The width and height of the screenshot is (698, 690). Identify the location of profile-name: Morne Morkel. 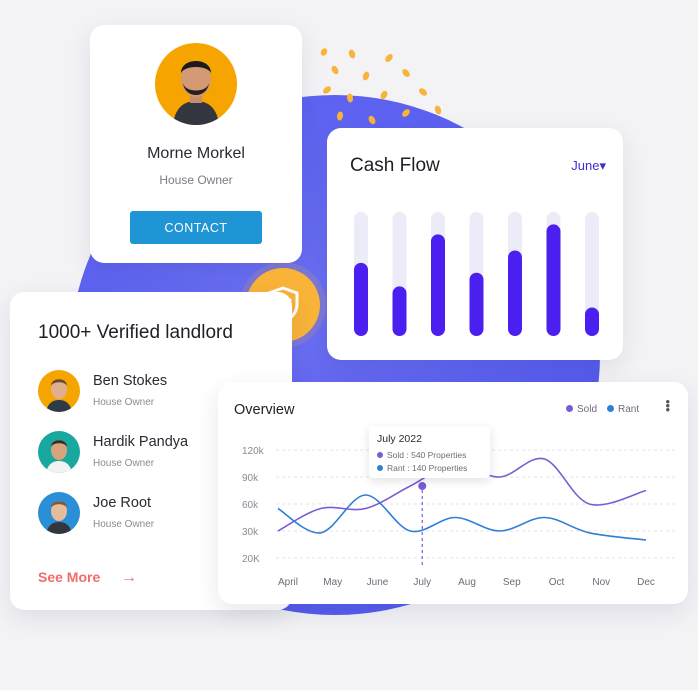
(196, 153).